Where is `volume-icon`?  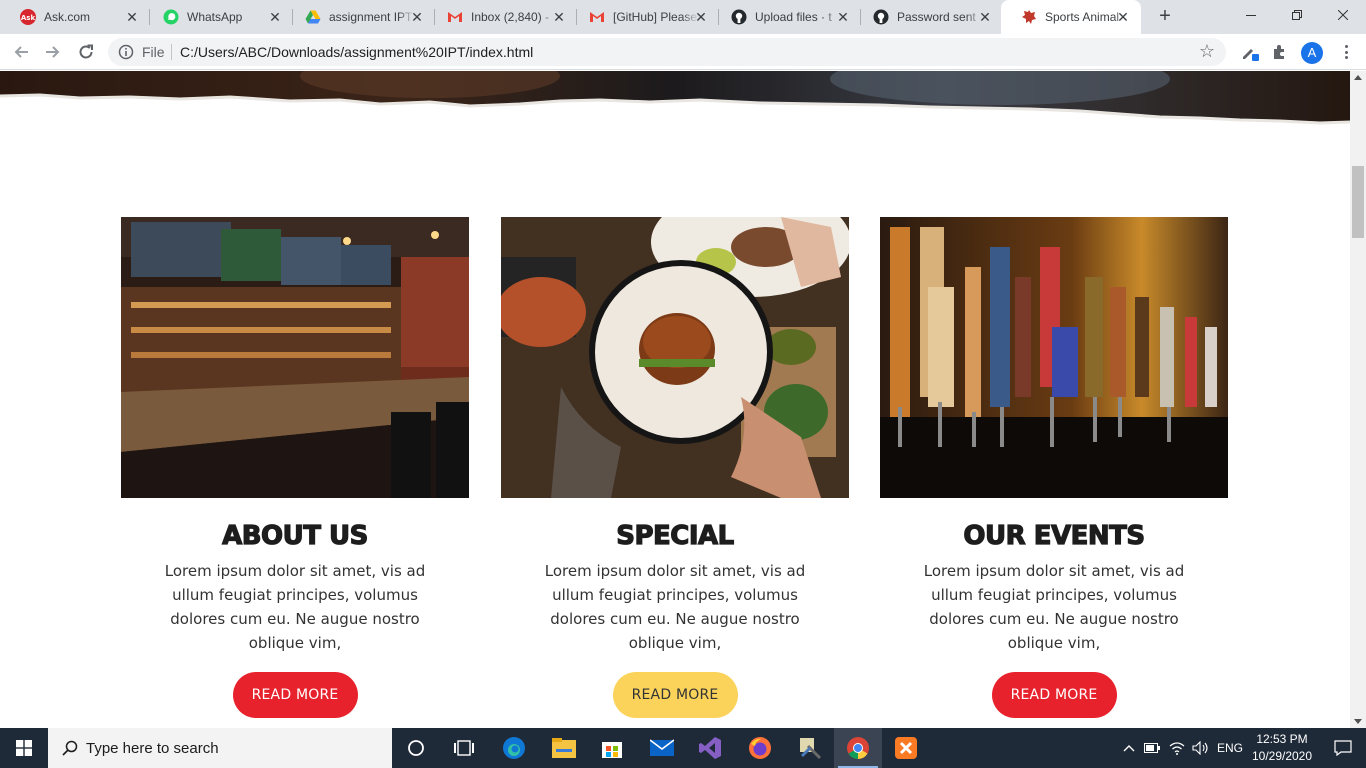
volume-icon is located at coordinates (1201, 748).